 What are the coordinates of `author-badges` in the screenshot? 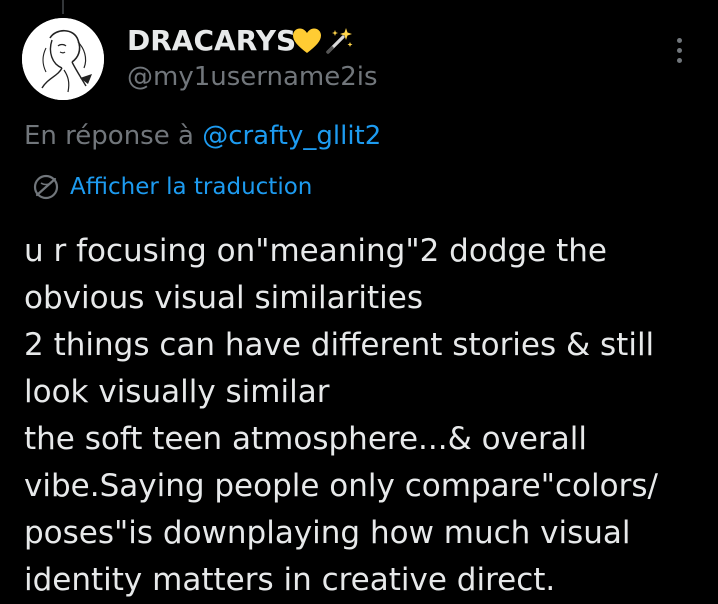 It's located at (323, 41).